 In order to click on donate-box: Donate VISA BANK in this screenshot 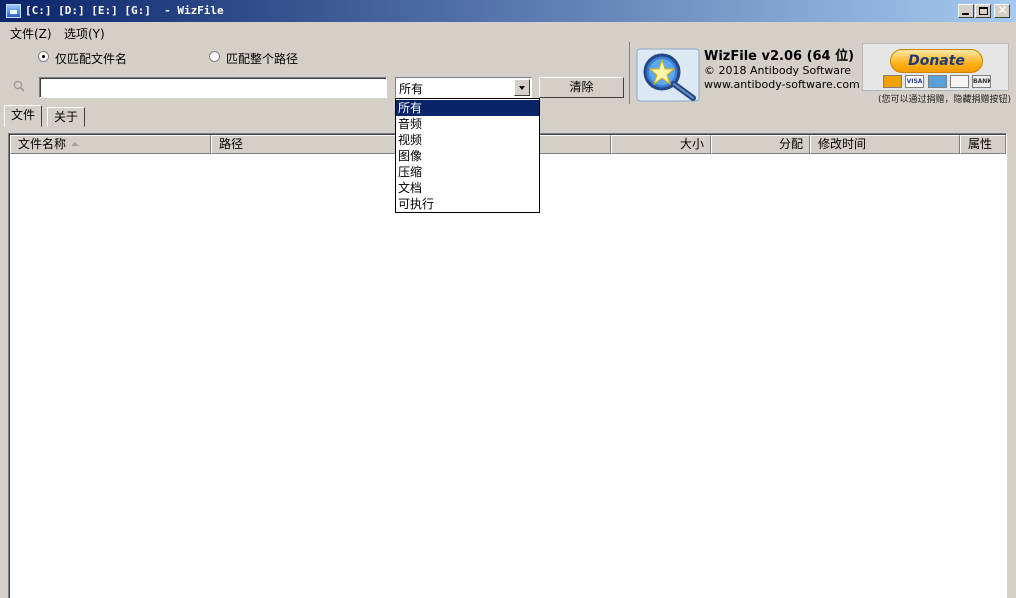, I will do `click(935, 67)`.